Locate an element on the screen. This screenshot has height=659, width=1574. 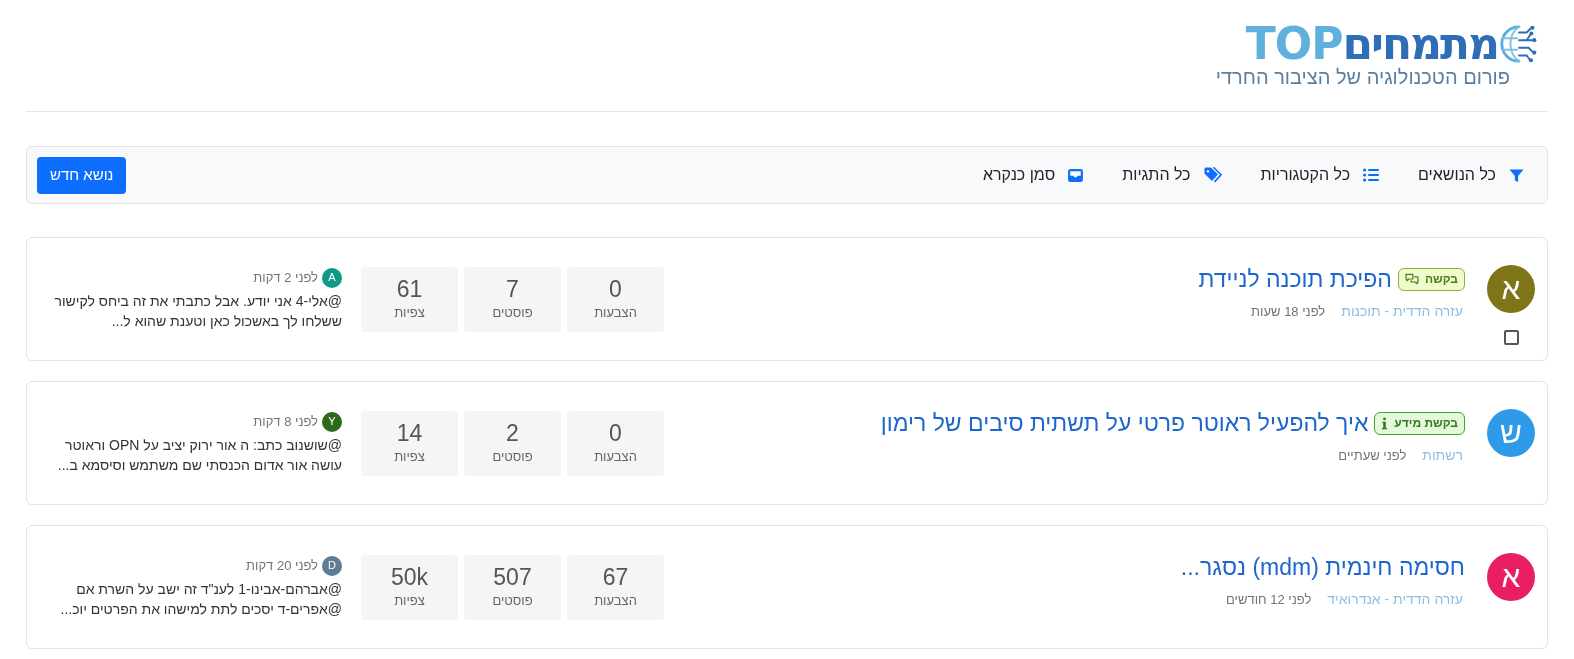
chat-bubbles-icon is located at coordinates (1411, 279).